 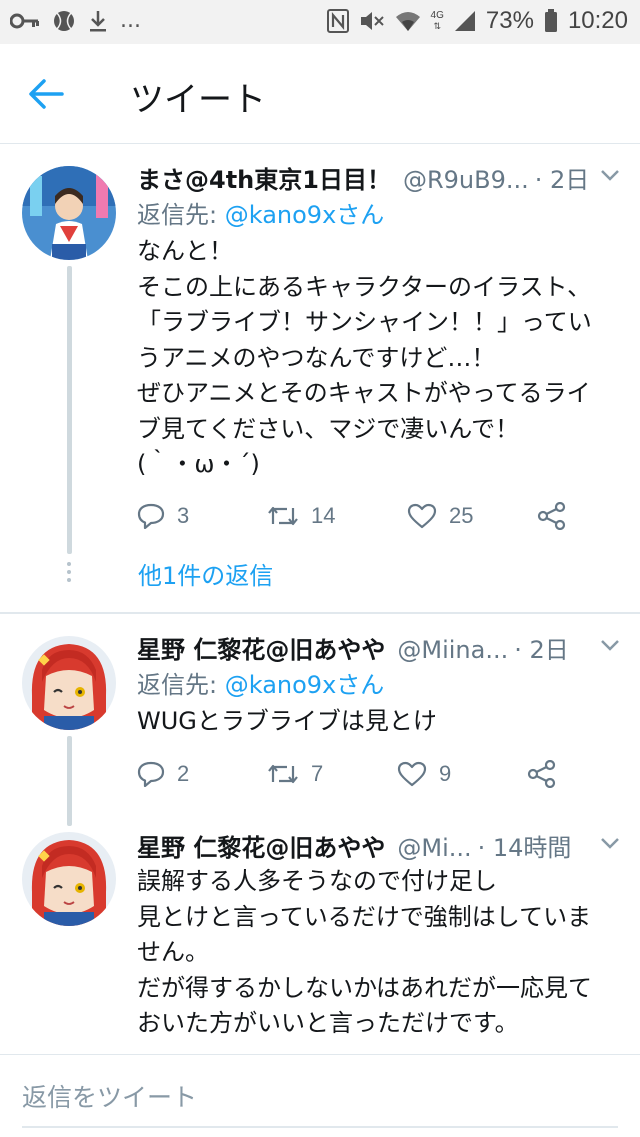 I want to click on tweet-header: 星野 仁黎花@旧あやや @Miina... · 2日, so click(x=378, y=647).